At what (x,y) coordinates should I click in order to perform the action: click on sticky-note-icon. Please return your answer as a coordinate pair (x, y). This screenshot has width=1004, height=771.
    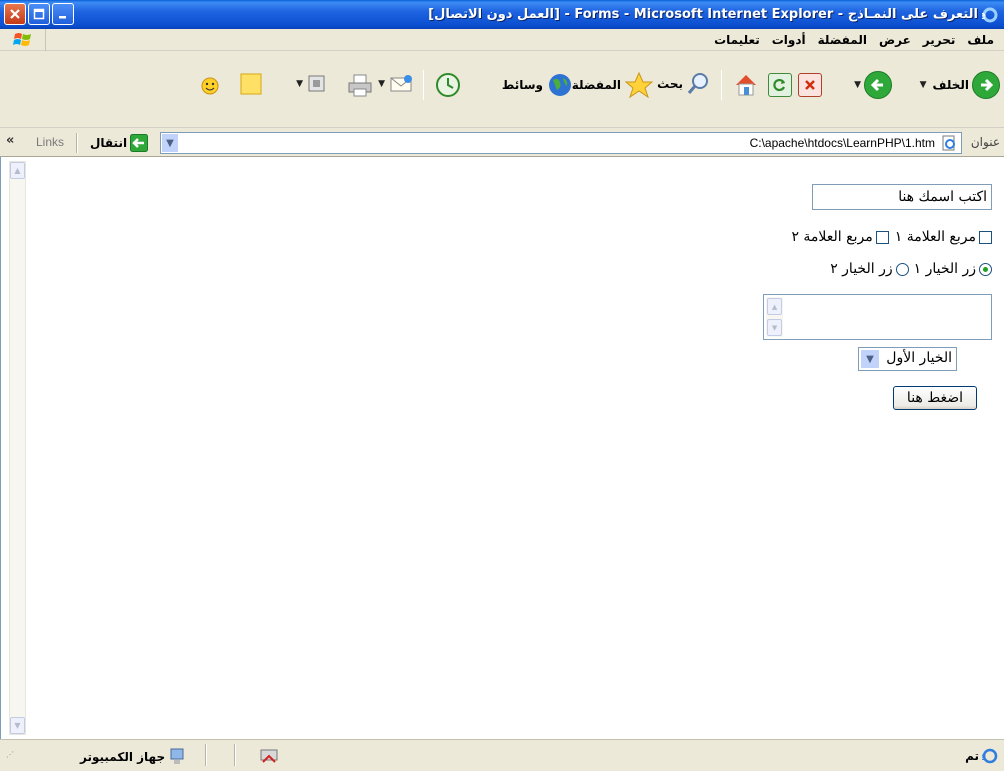
    Looking at the image, I should click on (251, 84).